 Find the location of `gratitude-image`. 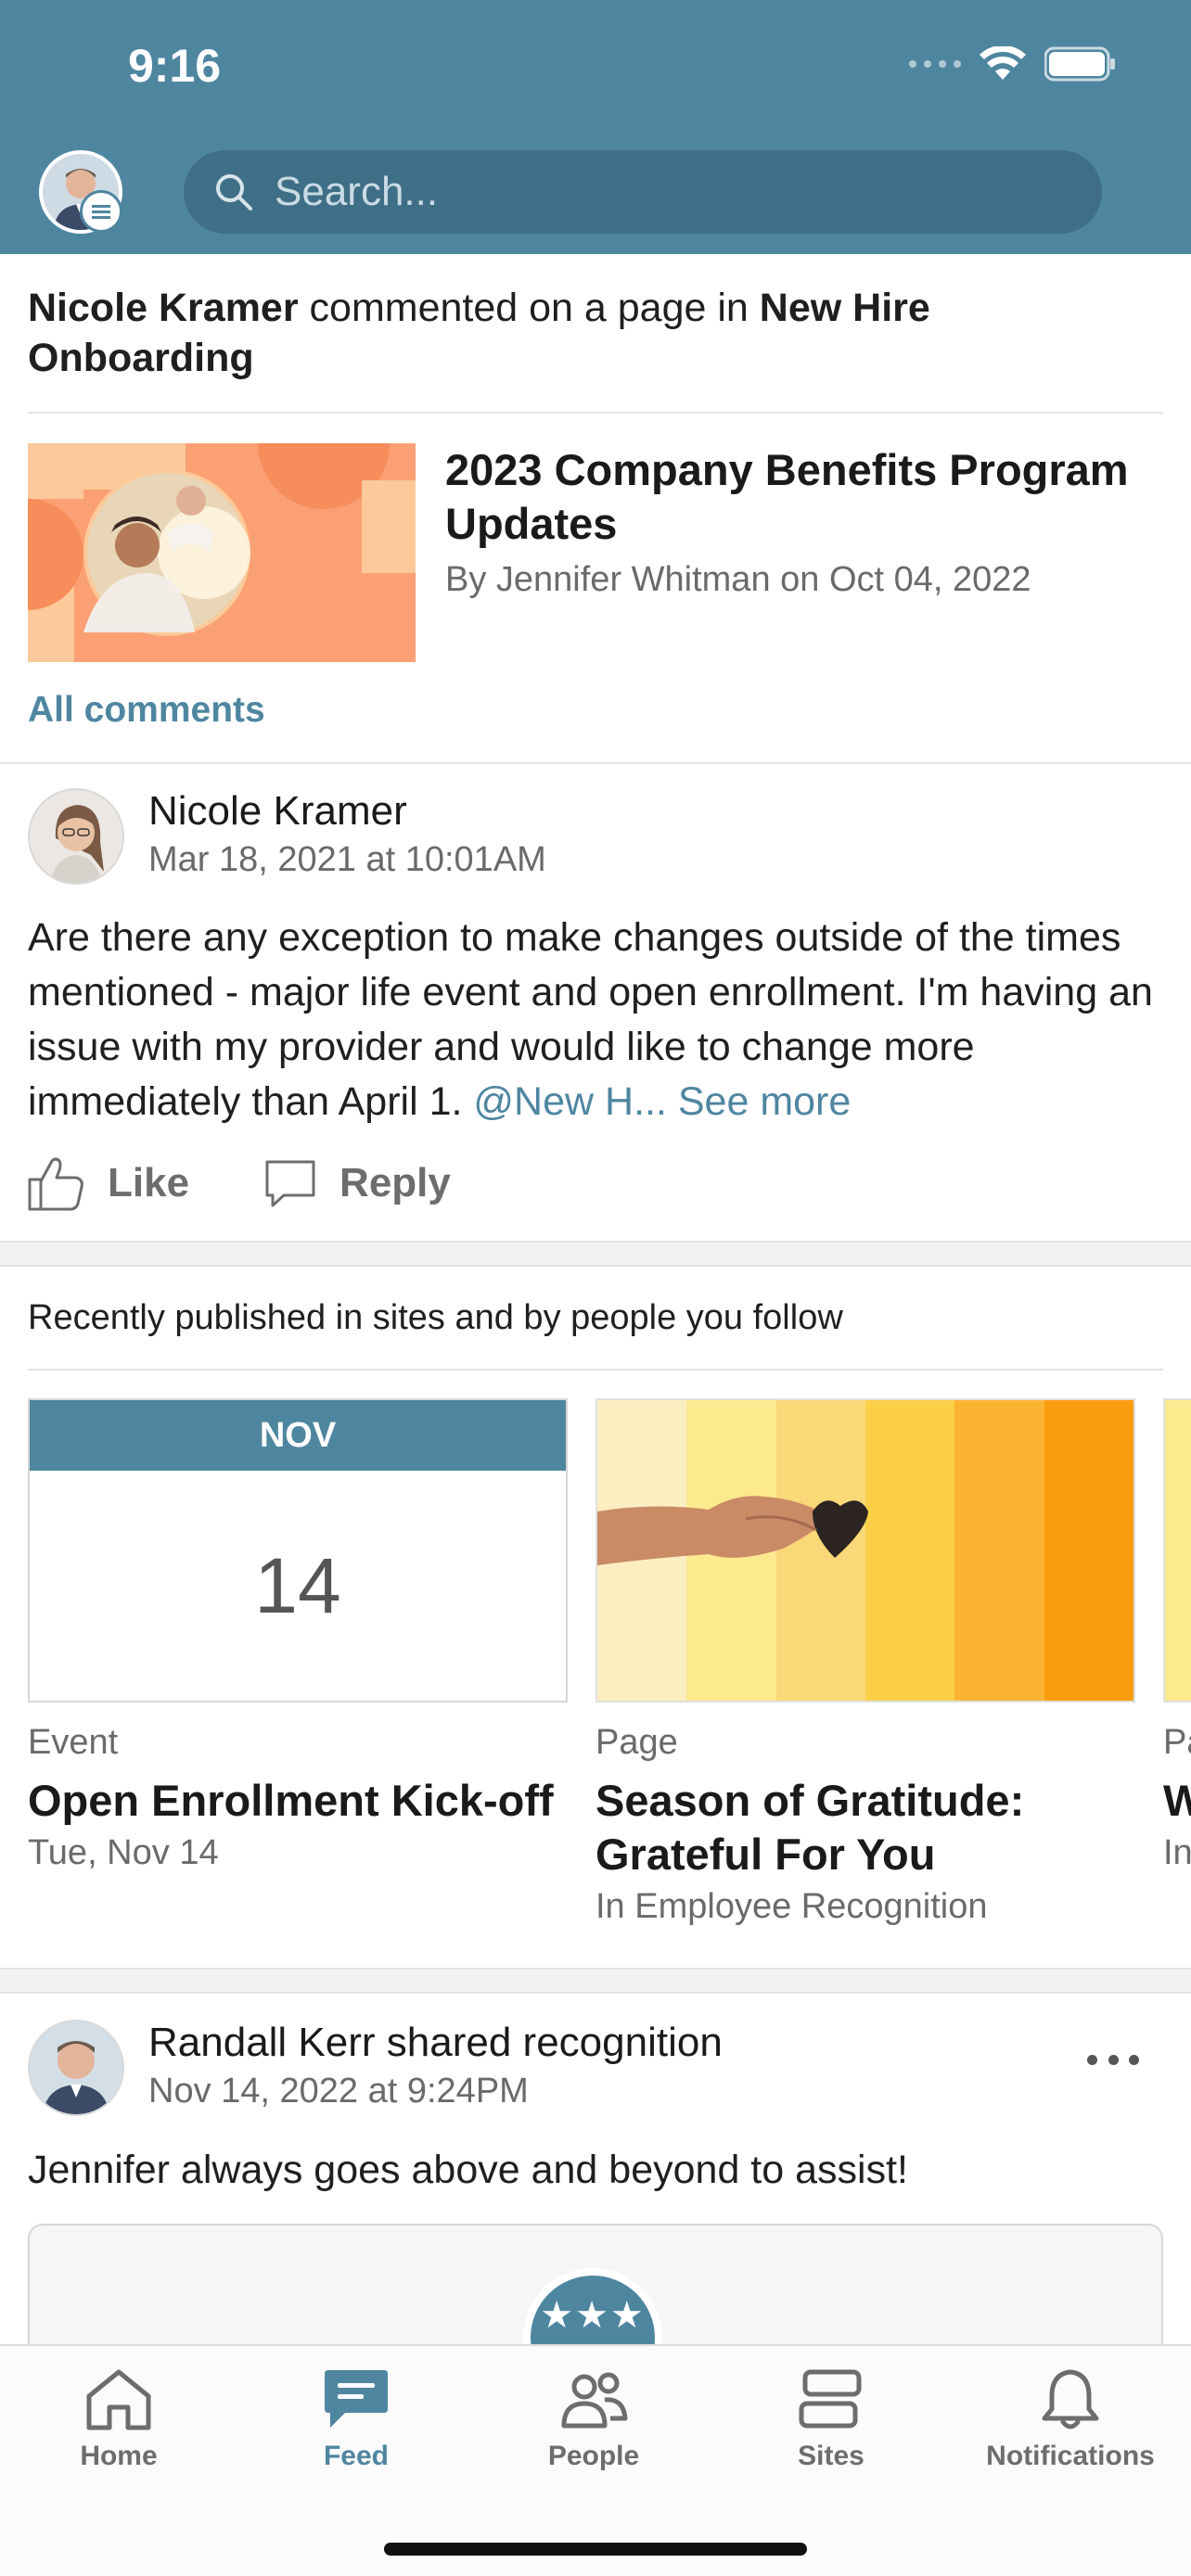

gratitude-image is located at coordinates (866, 1550).